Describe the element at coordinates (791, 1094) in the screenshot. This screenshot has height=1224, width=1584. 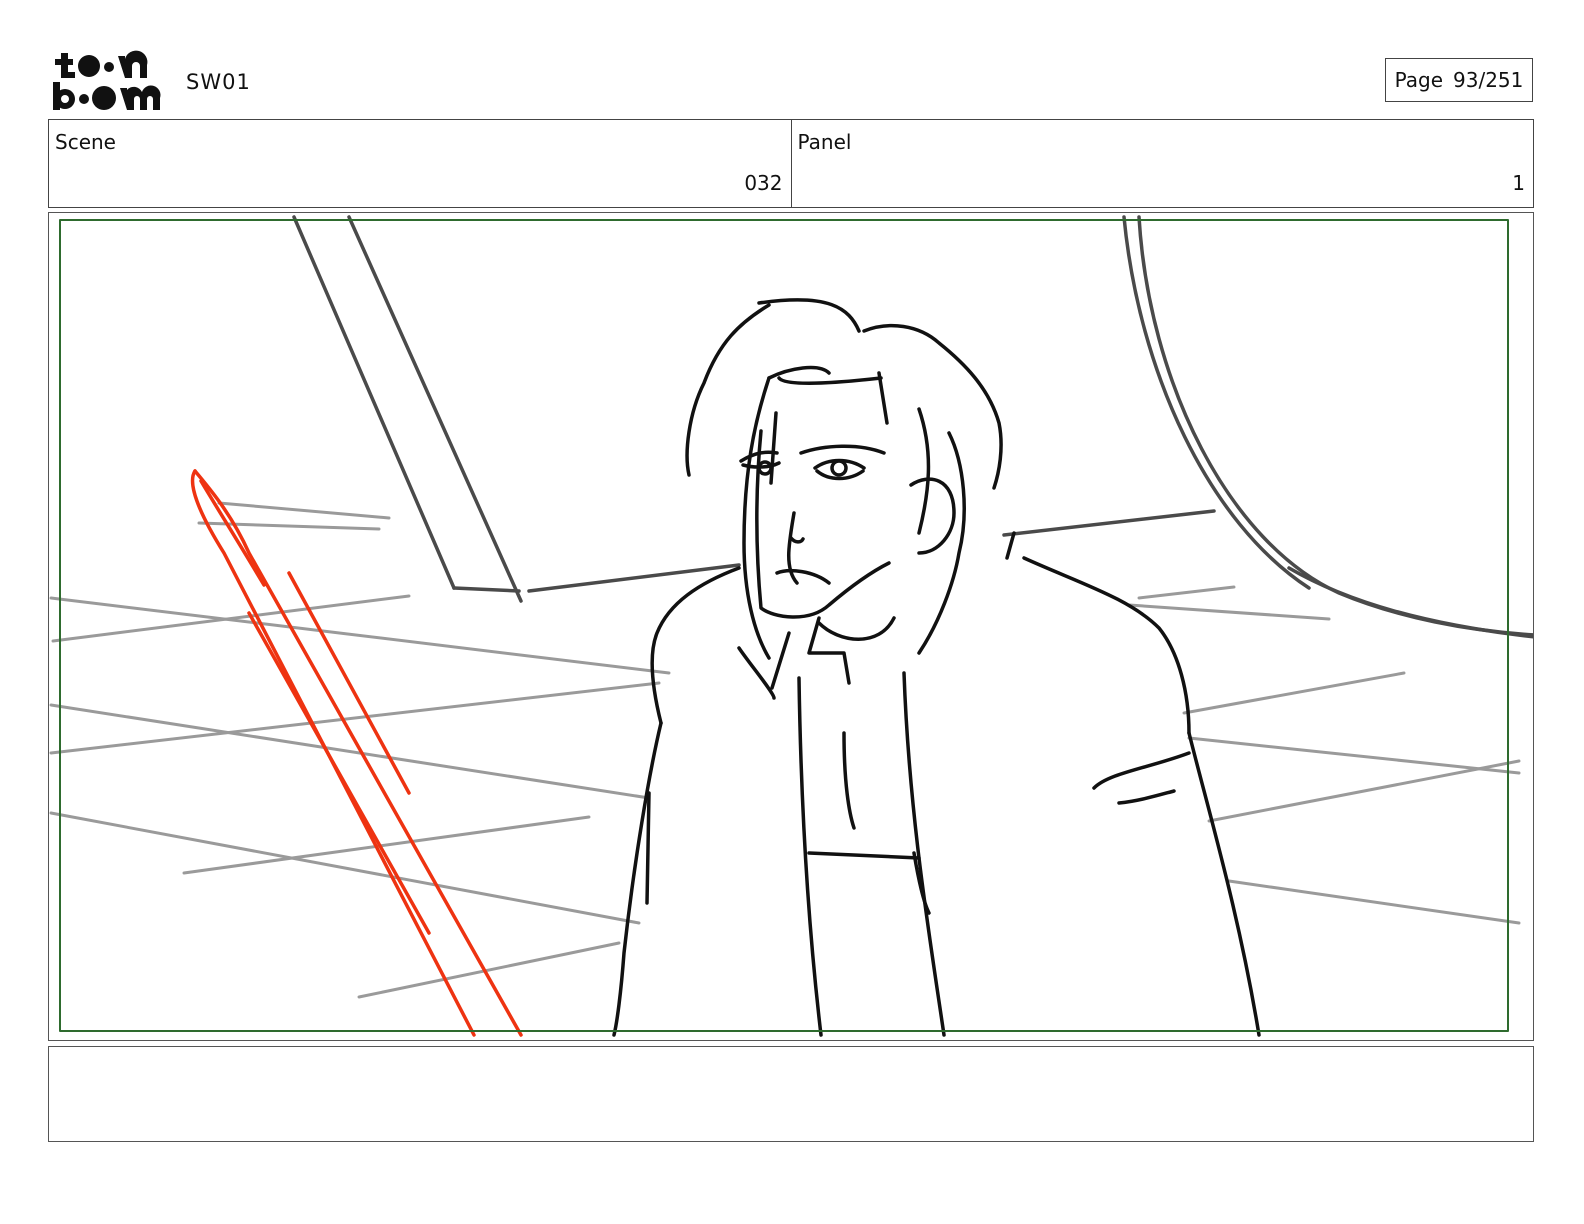
I see `panel-notes` at that location.